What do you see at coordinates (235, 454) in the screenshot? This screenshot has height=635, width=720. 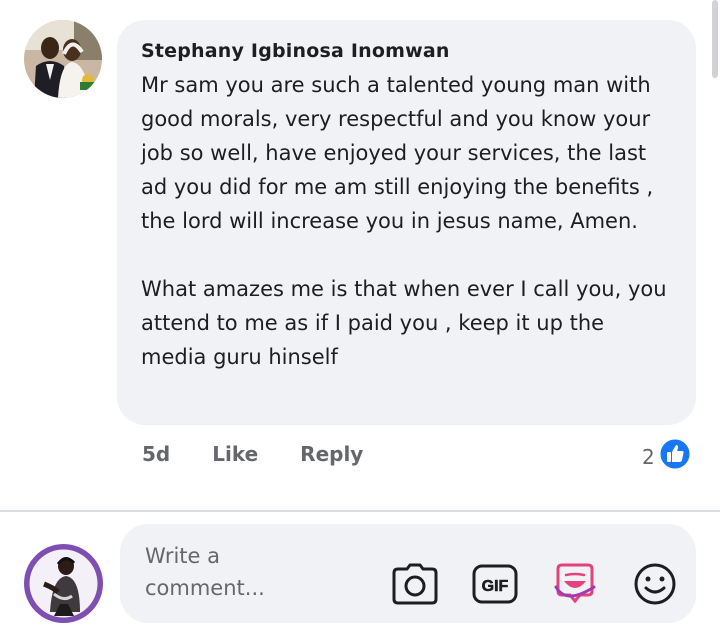 I see `like-button: Like` at bounding box center [235, 454].